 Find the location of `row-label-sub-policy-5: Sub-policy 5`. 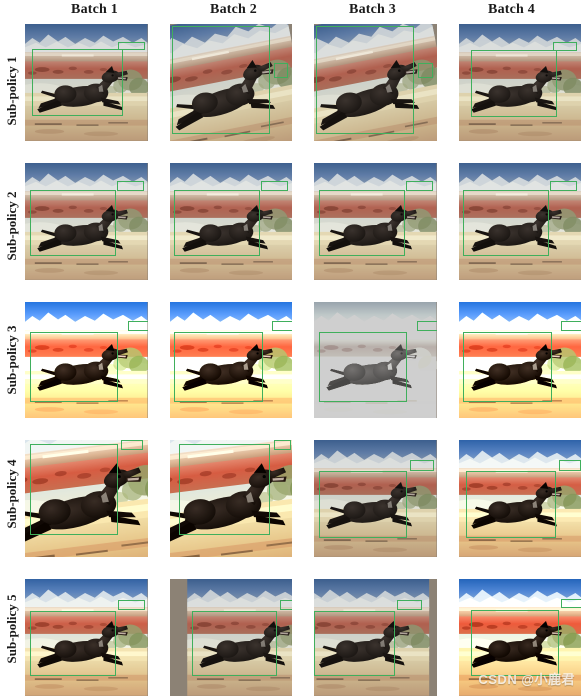

row-label-sub-policy-5: Sub-policy 5 is located at coordinates (11, 629).